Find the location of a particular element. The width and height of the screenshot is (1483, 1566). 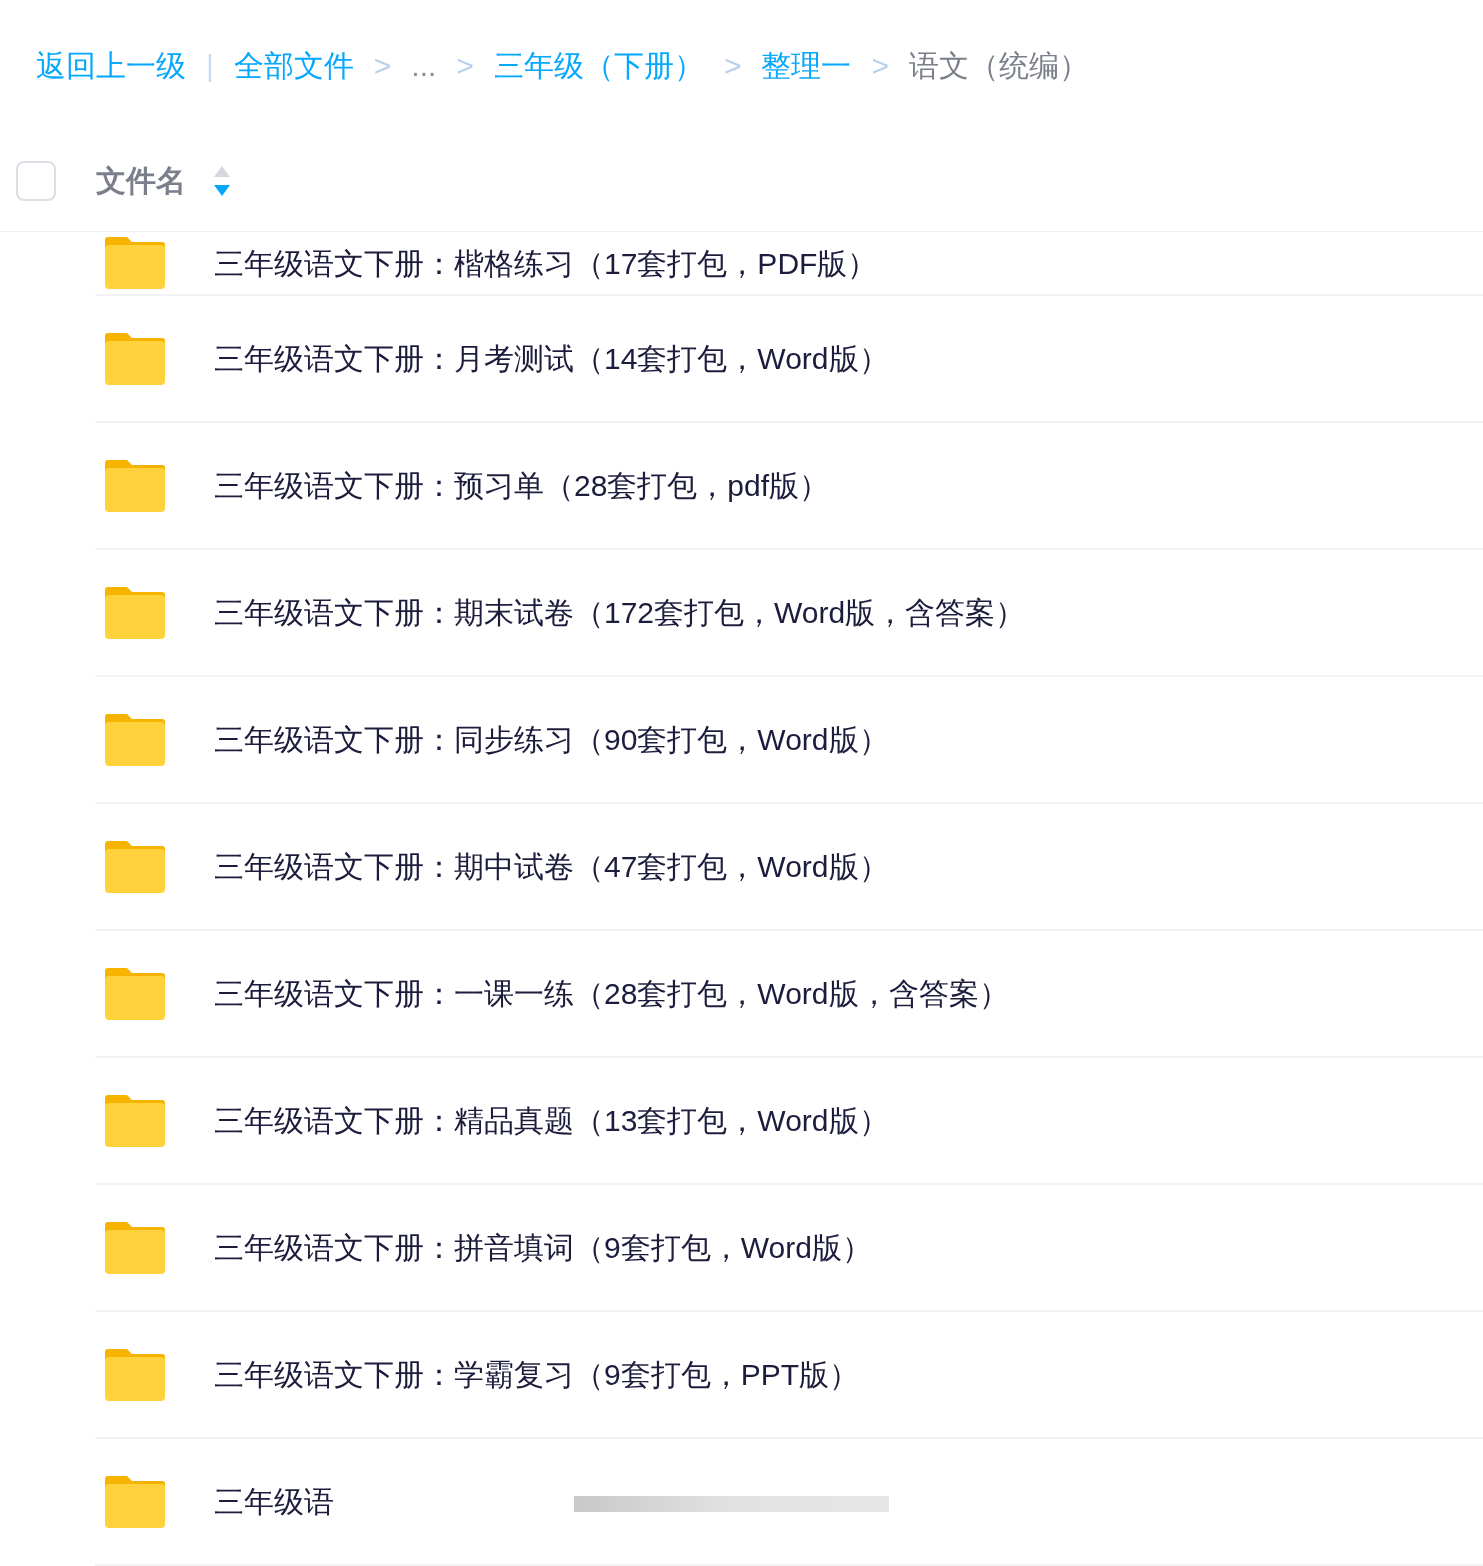

file-name: 三年级语文下册：期末试卷（172套打包，Word版，含答案） is located at coordinates (620, 612).